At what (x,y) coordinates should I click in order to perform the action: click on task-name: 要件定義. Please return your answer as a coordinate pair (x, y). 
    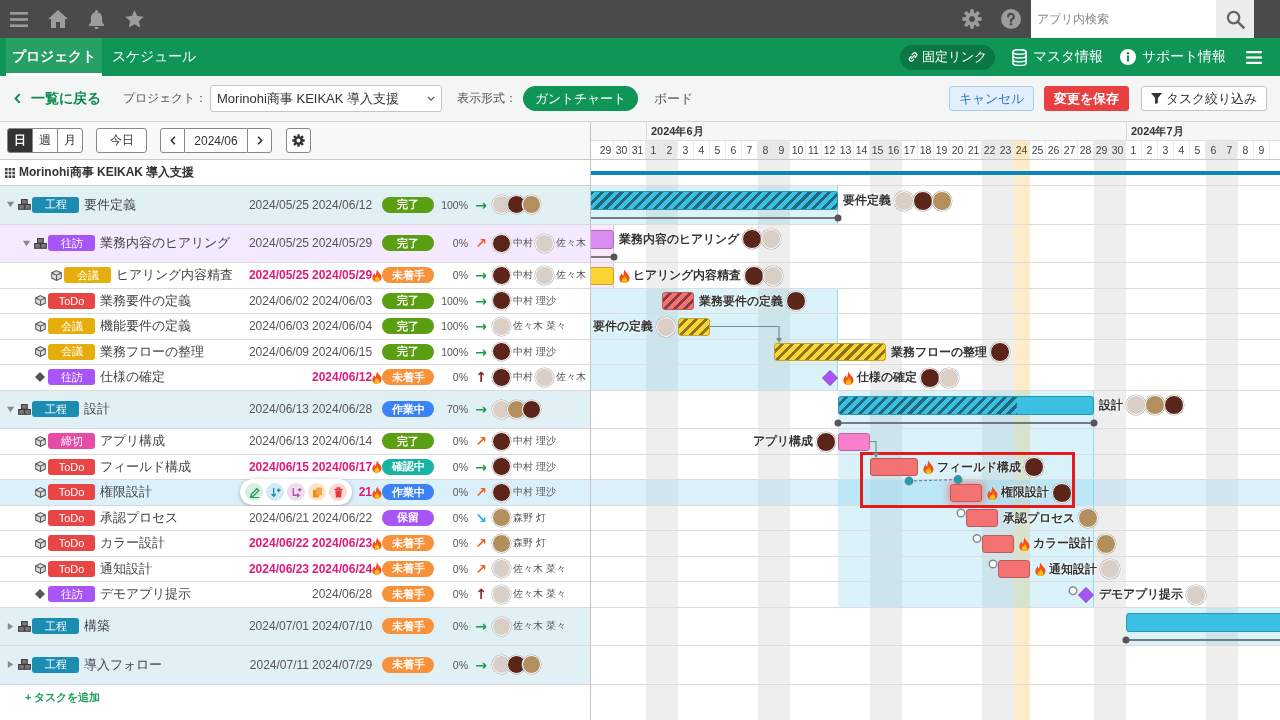
    Looking at the image, I should click on (110, 204).